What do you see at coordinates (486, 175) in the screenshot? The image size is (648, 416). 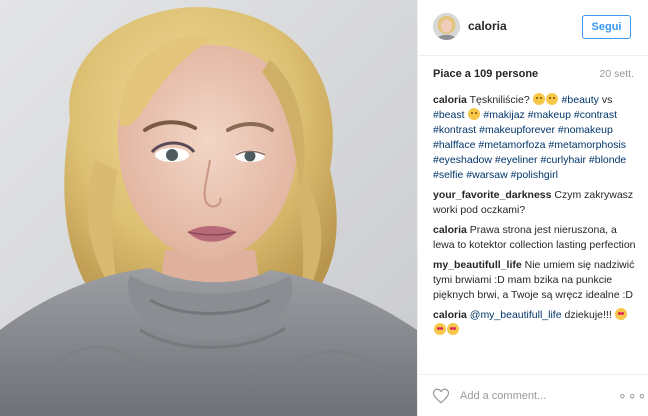 I see `hashtag-link: #warsaw` at bounding box center [486, 175].